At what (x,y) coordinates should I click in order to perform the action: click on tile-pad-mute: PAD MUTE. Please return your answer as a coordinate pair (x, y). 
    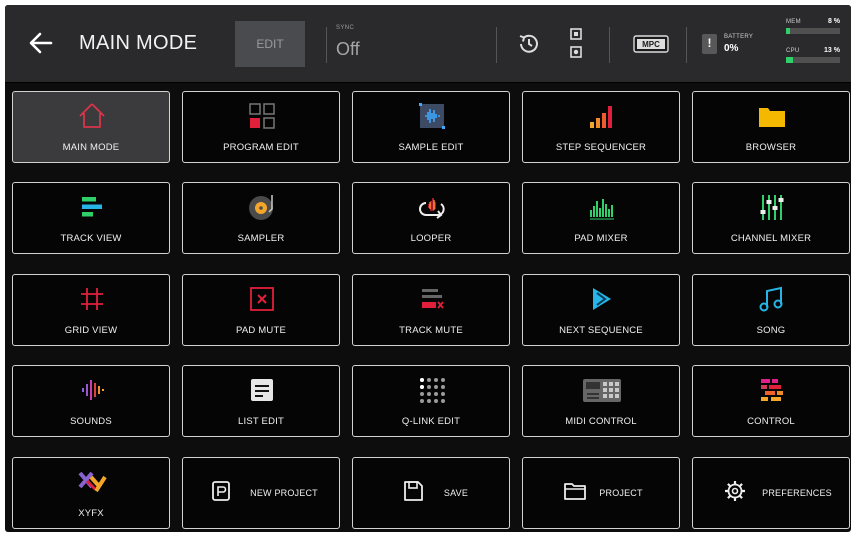
    Looking at the image, I should click on (261, 310).